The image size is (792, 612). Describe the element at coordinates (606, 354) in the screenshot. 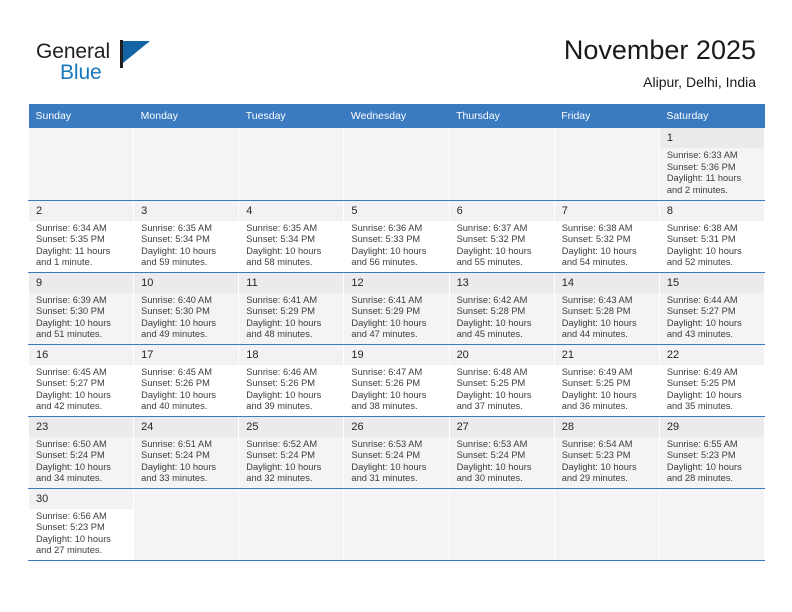

I see `day-number: 21` at that location.